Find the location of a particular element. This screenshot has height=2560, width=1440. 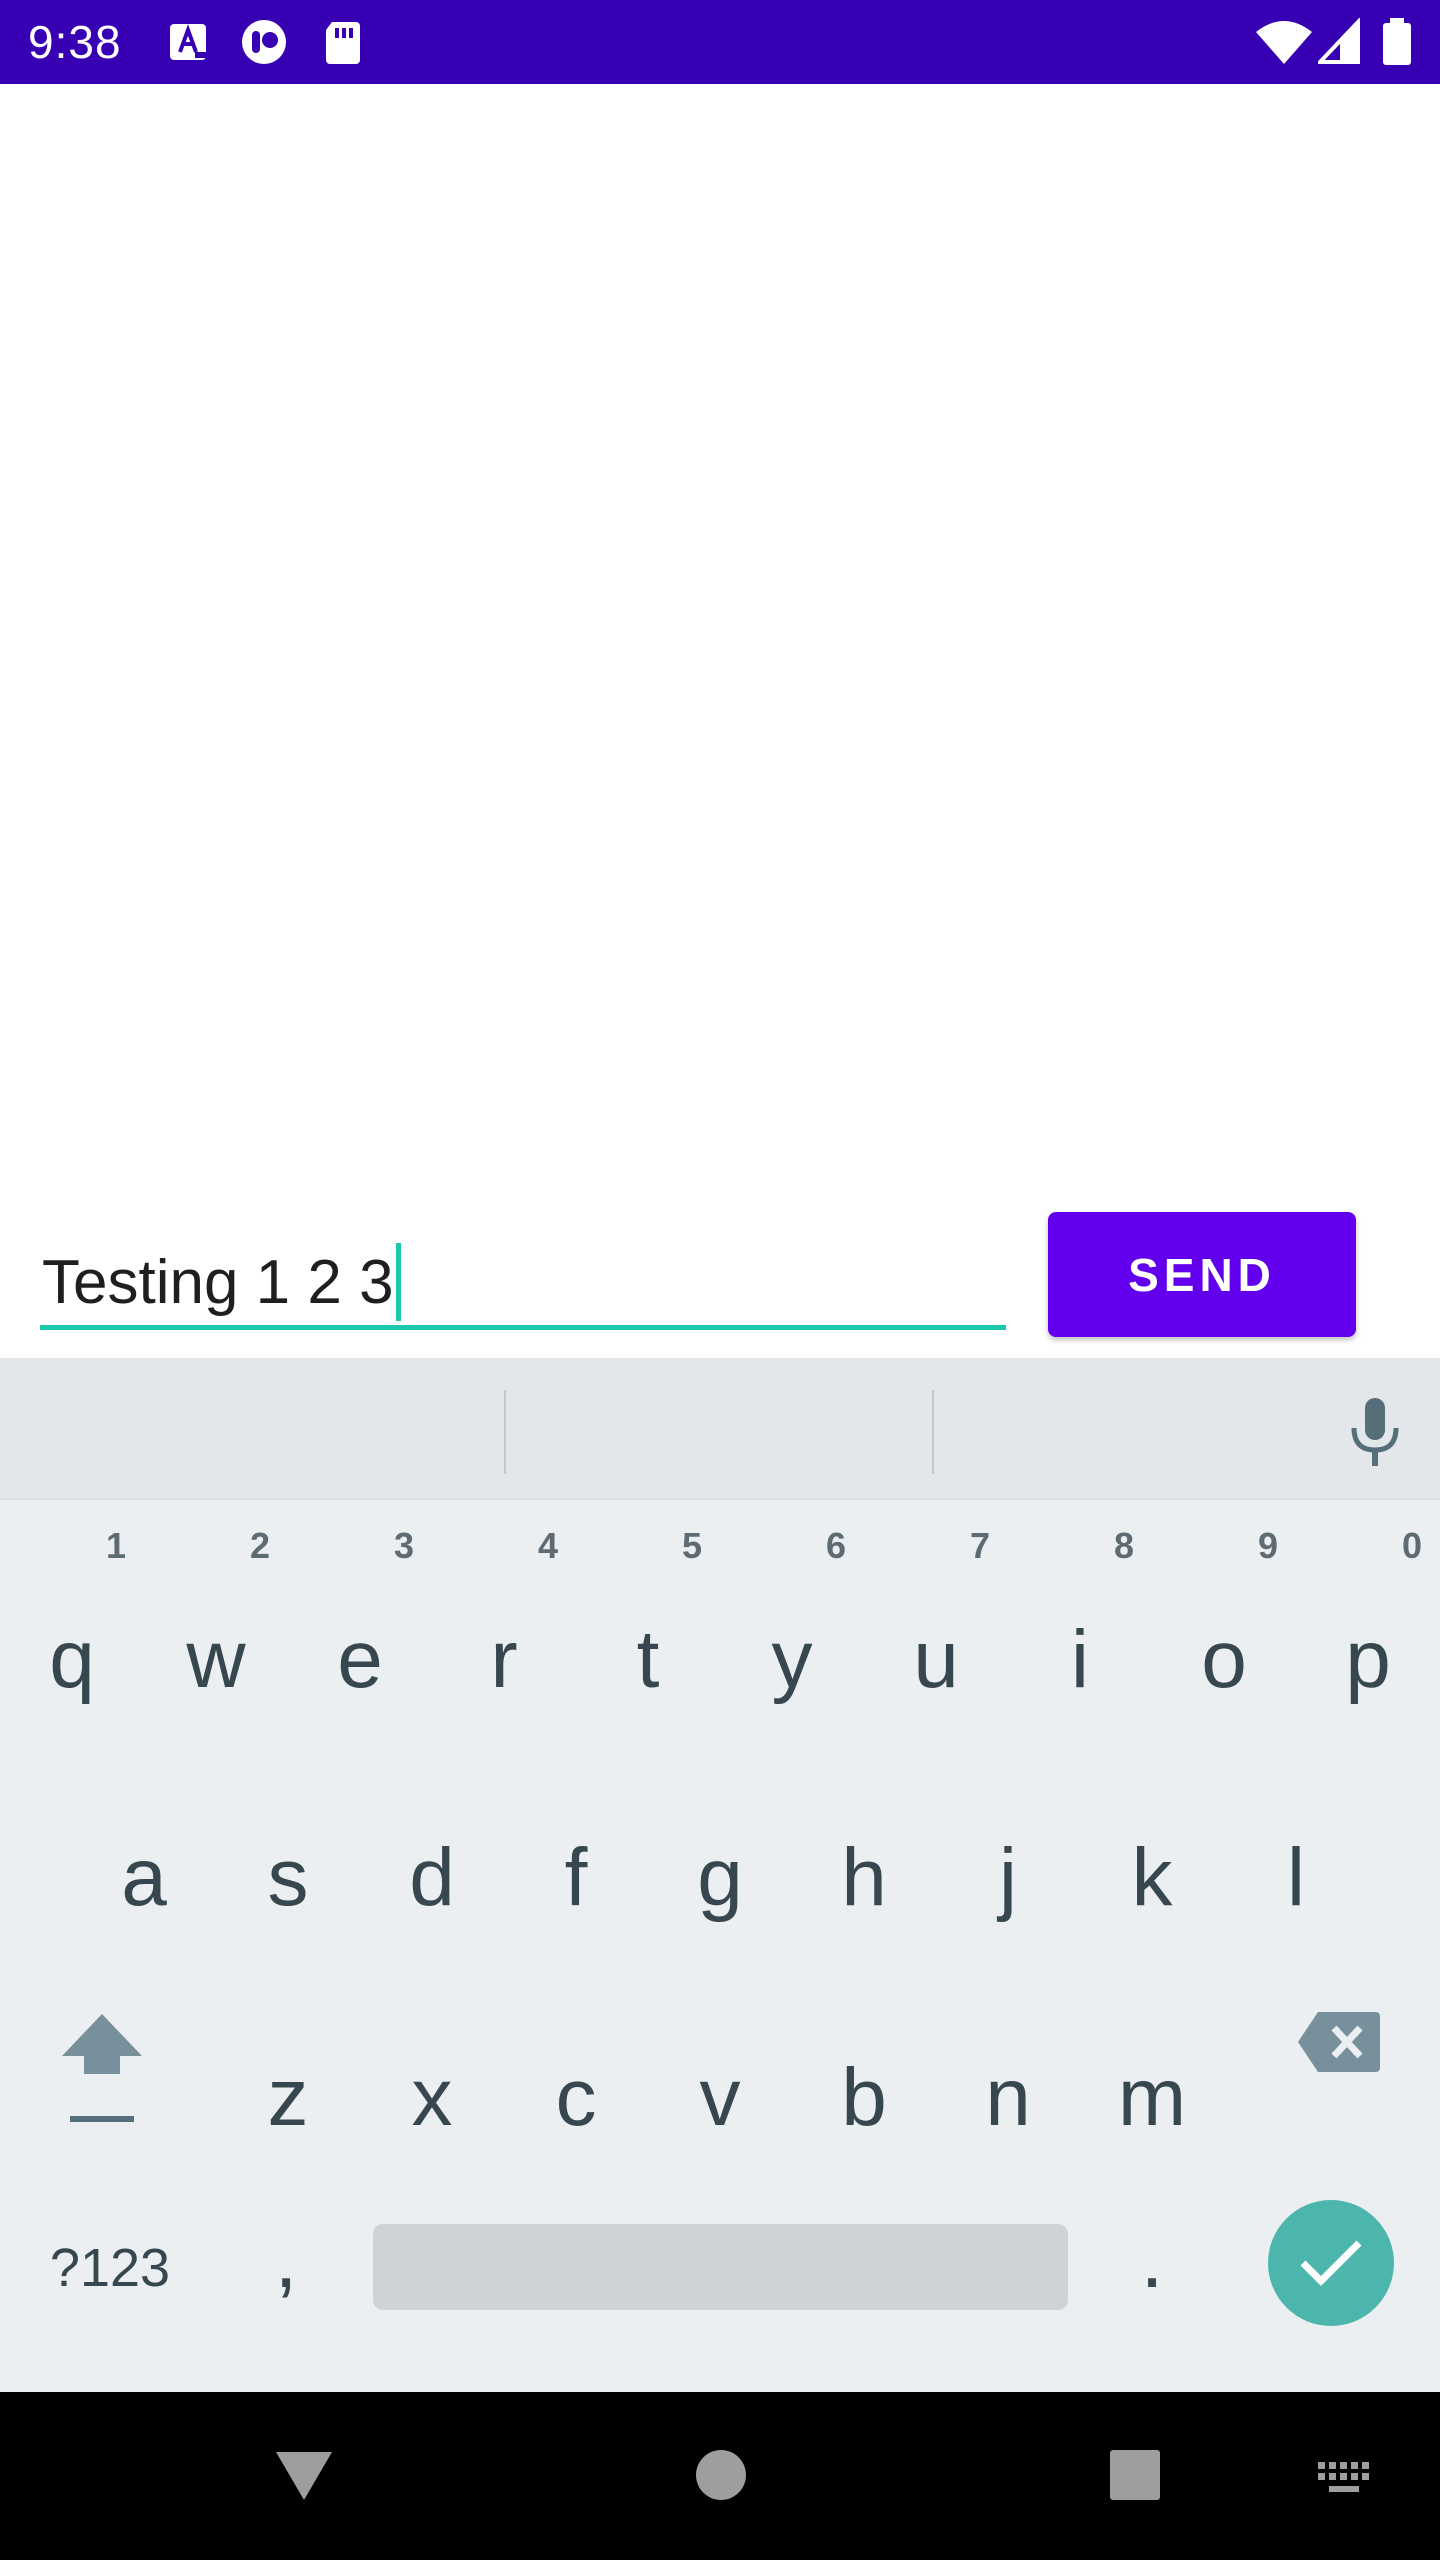

text-caret is located at coordinates (398, 1282).